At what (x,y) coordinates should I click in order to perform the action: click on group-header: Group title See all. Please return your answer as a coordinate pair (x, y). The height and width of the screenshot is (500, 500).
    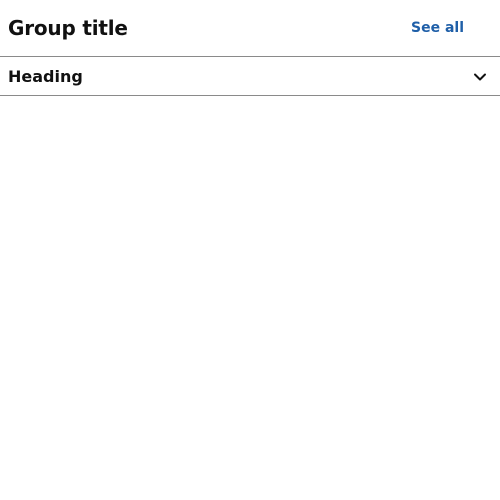
    Looking at the image, I should click on (250, 28).